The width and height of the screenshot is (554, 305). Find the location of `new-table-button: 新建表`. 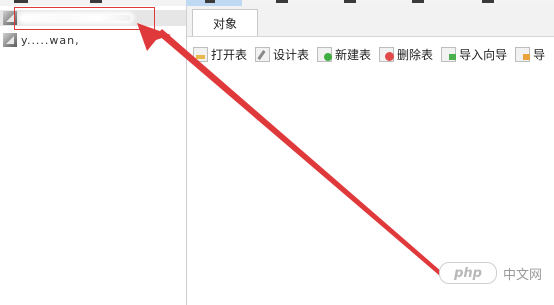

new-table-button: 新建表 is located at coordinates (344, 54).